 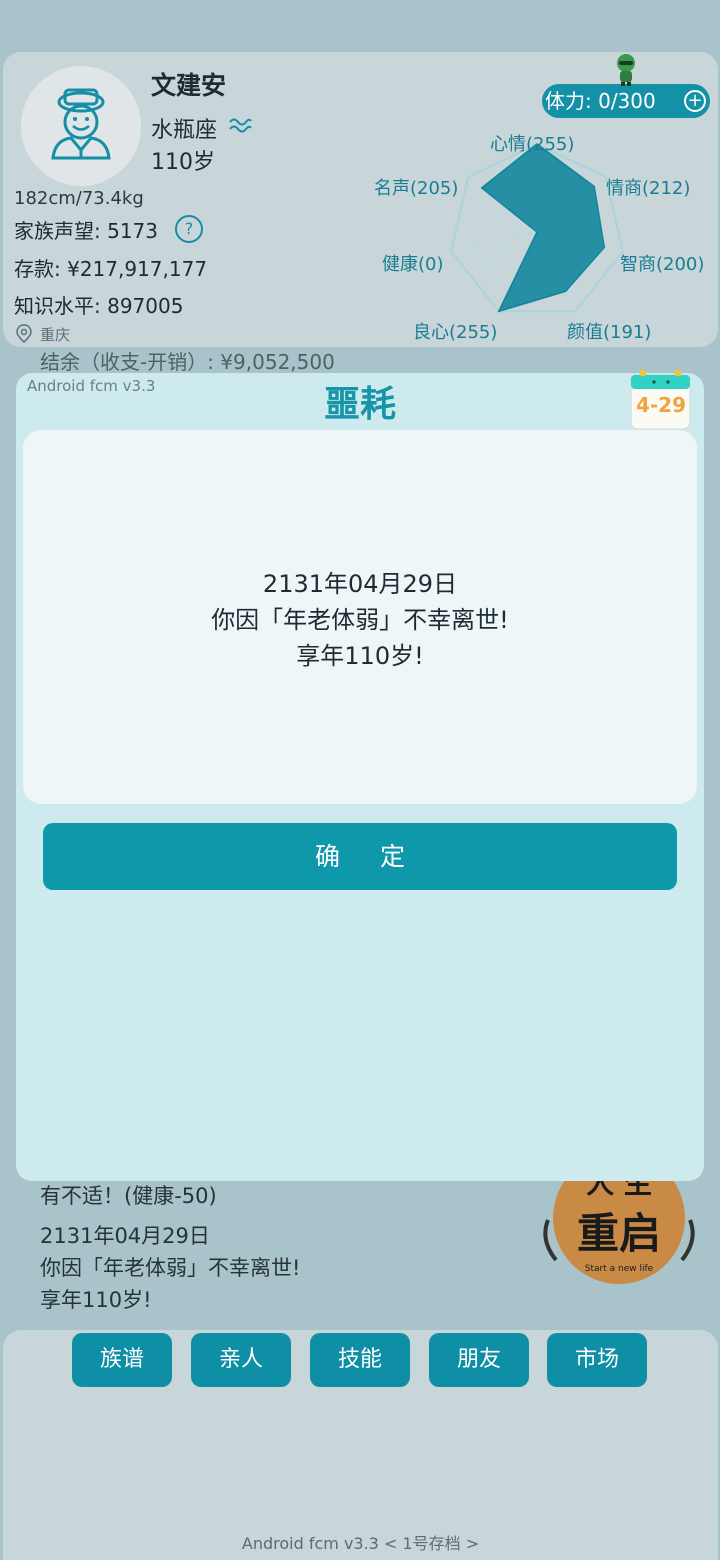 I want to click on radar-label-health: 健康(0), so click(x=413, y=264).